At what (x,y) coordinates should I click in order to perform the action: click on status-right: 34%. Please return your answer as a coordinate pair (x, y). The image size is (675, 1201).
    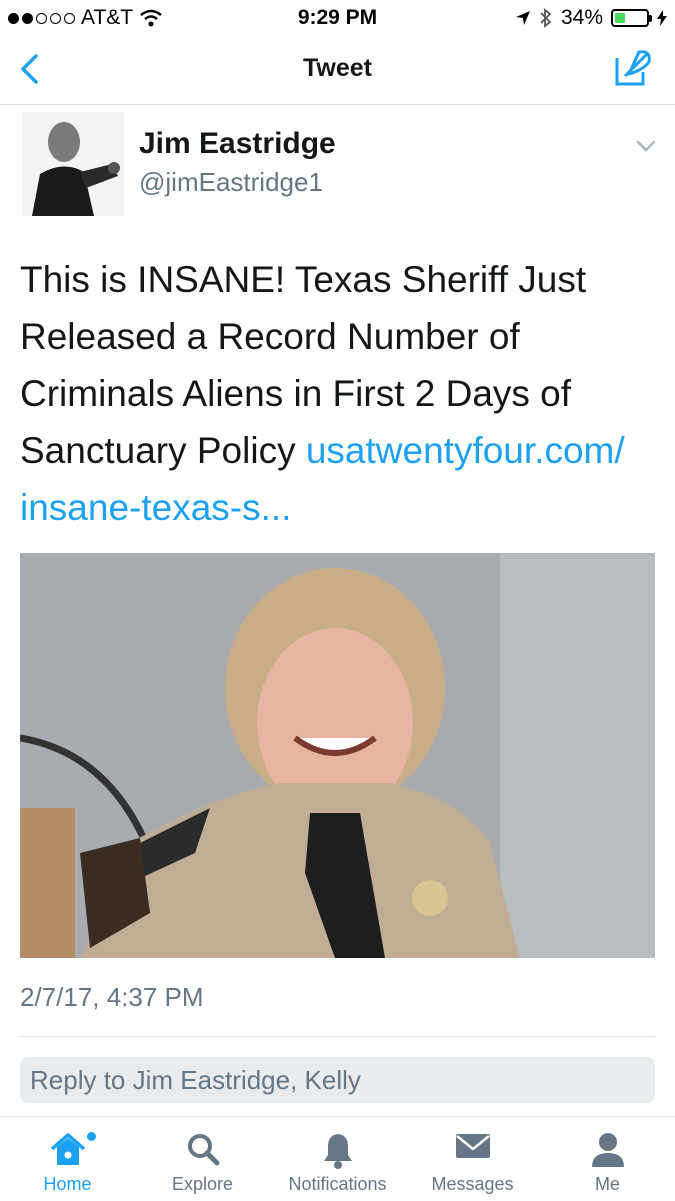
    Looking at the image, I should click on (591, 18).